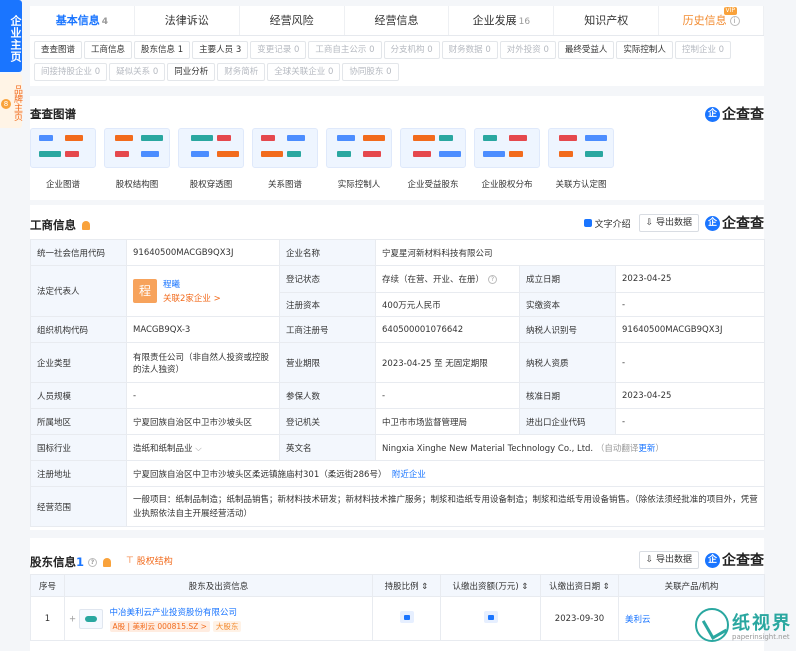  I want to click on expand-icon: +, so click(72, 619).